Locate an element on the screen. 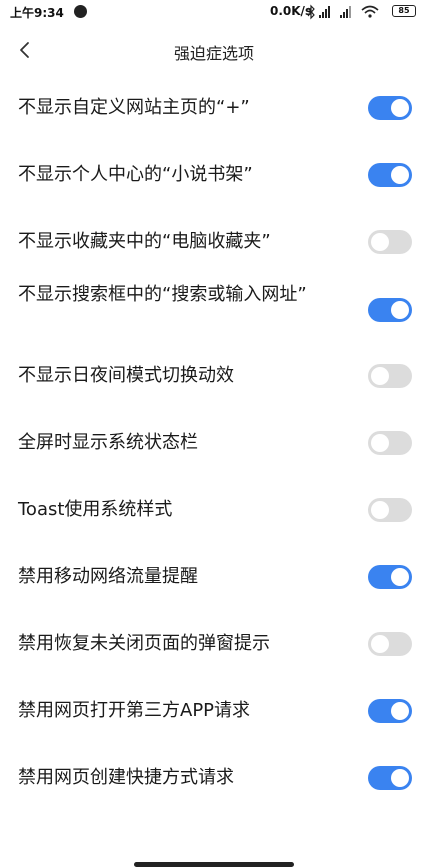 Image resolution: width=428 pixels, height=868 pixels. setting-label: 不显示收藏夹中的“电脑收藏夹” is located at coordinates (144, 241).